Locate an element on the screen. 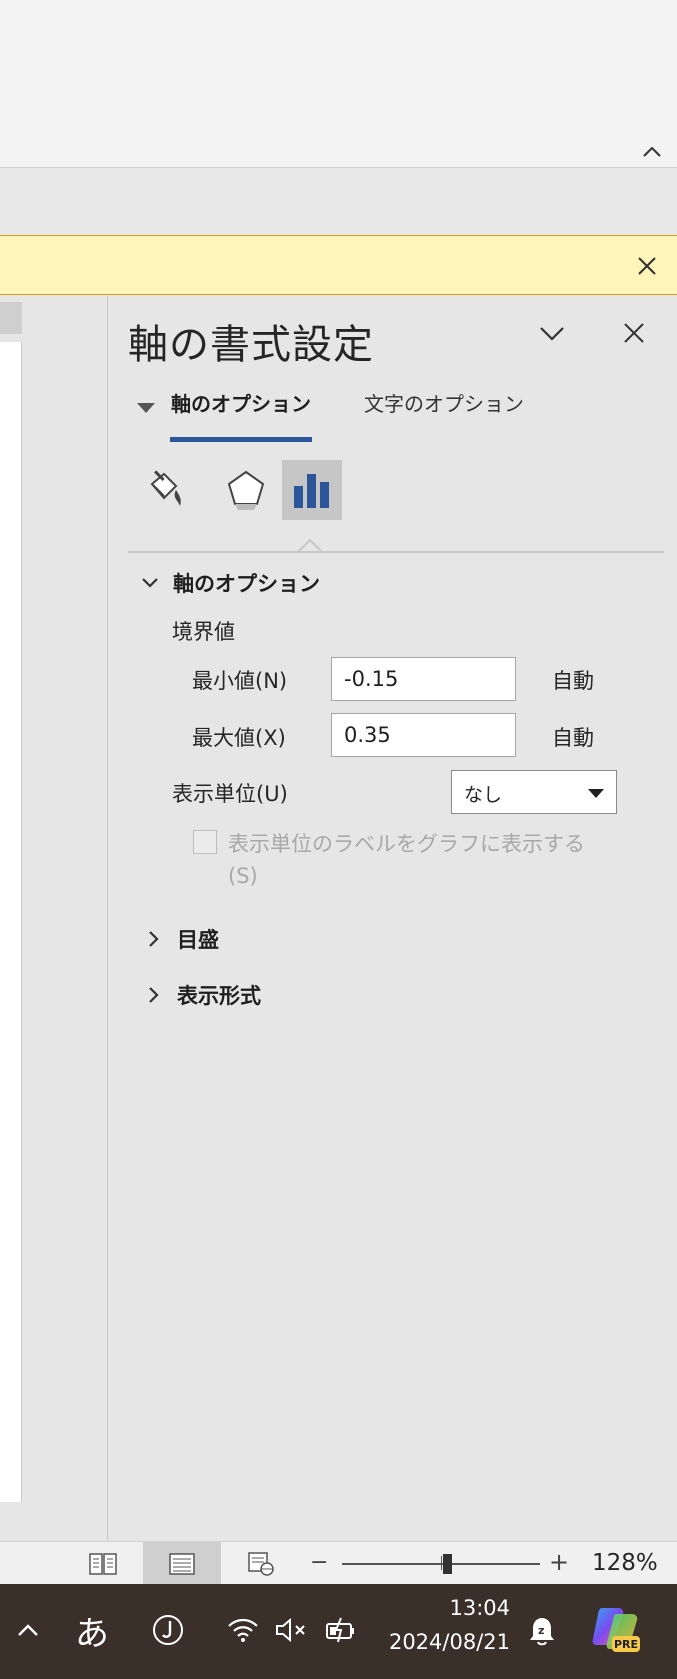 Image resolution: width=677 pixels, height=1679 pixels. minimum-label: 最小値(N) is located at coordinates (240, 681).